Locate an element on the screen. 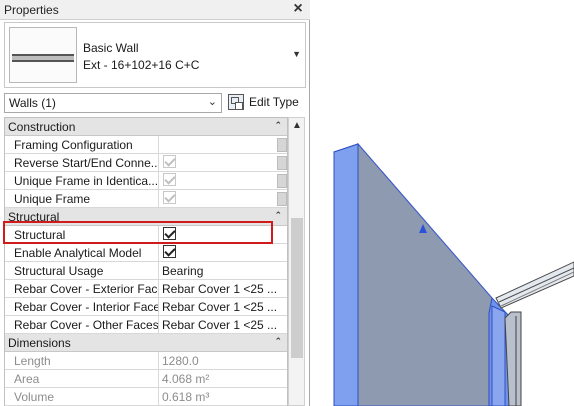  property-row-area: Area 4.068 m² is located at coordinates (146, 379).